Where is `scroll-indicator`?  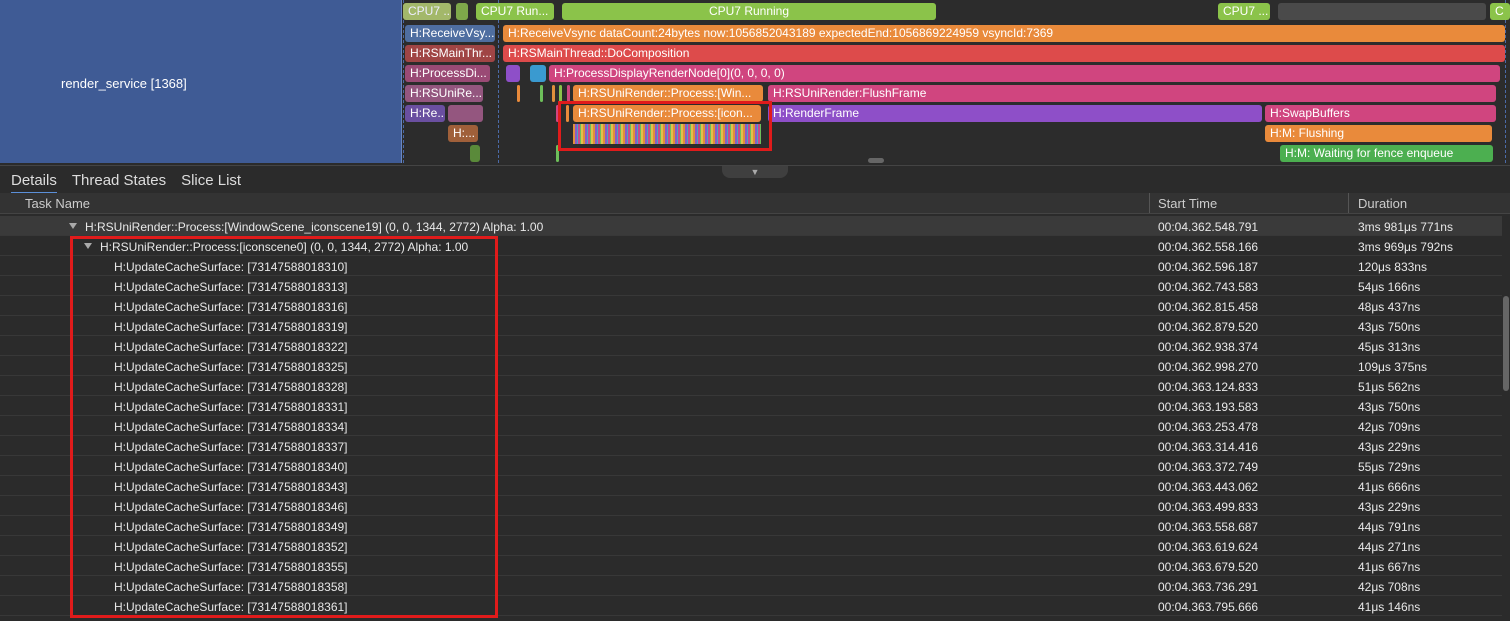
scroll-indicator is located at coordinates (876, 160).